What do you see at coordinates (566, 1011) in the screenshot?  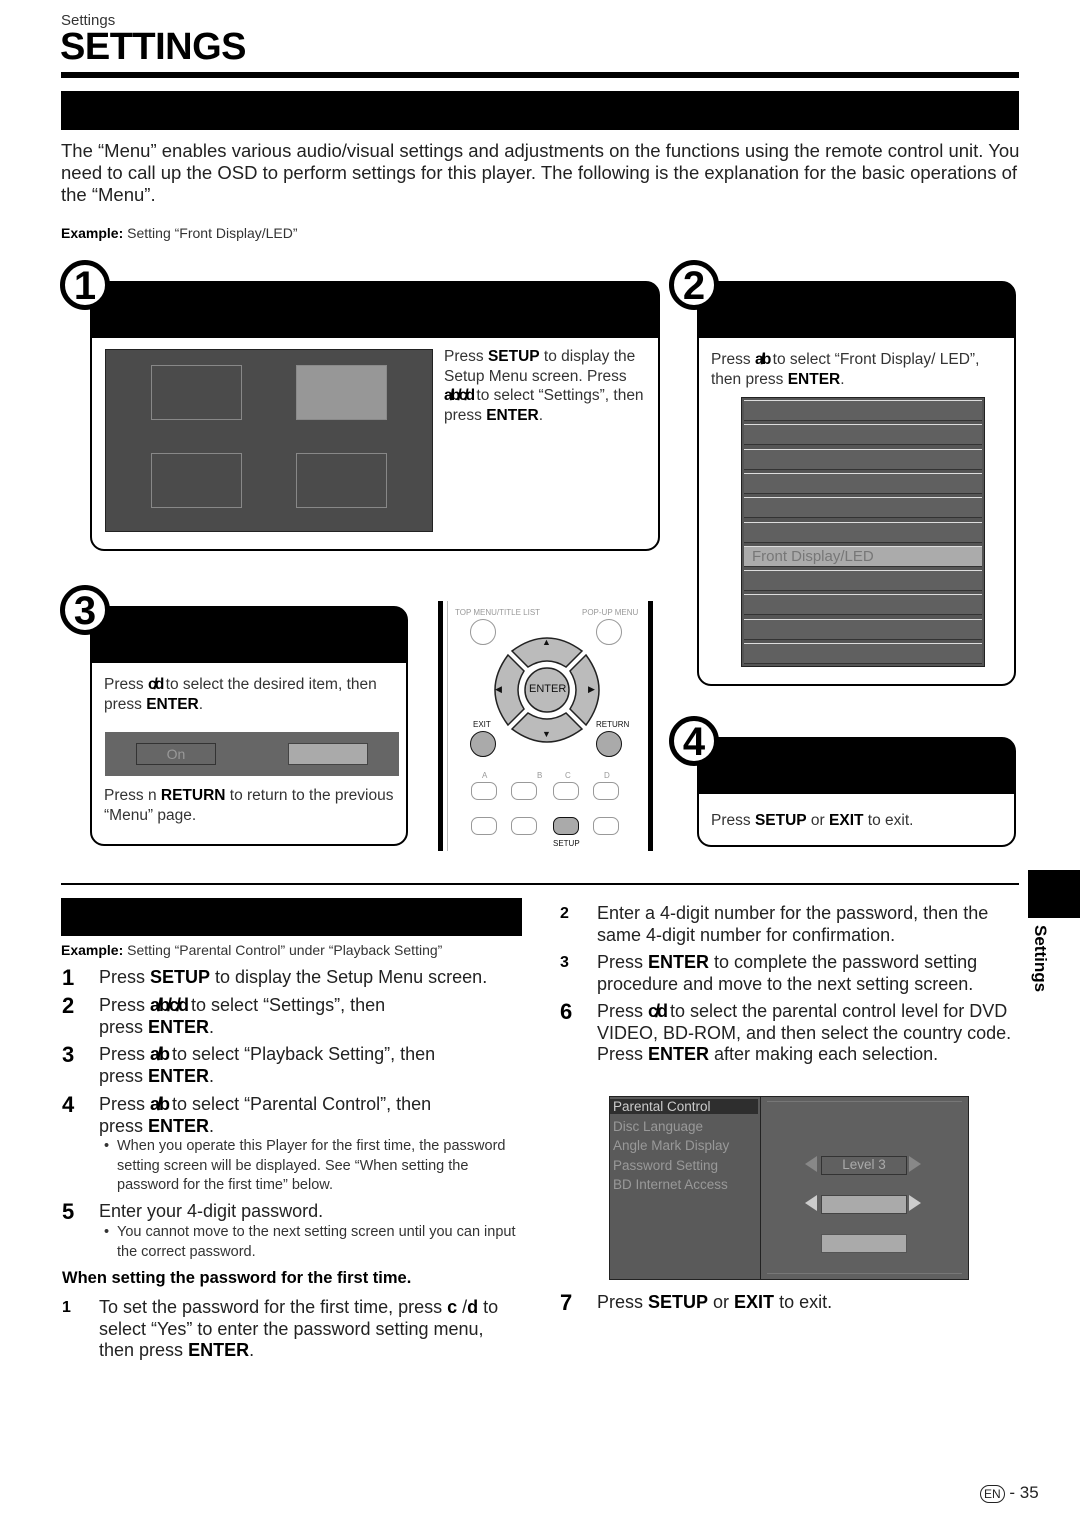 I see `step-number: 6` at bounding box center [566, 1011].